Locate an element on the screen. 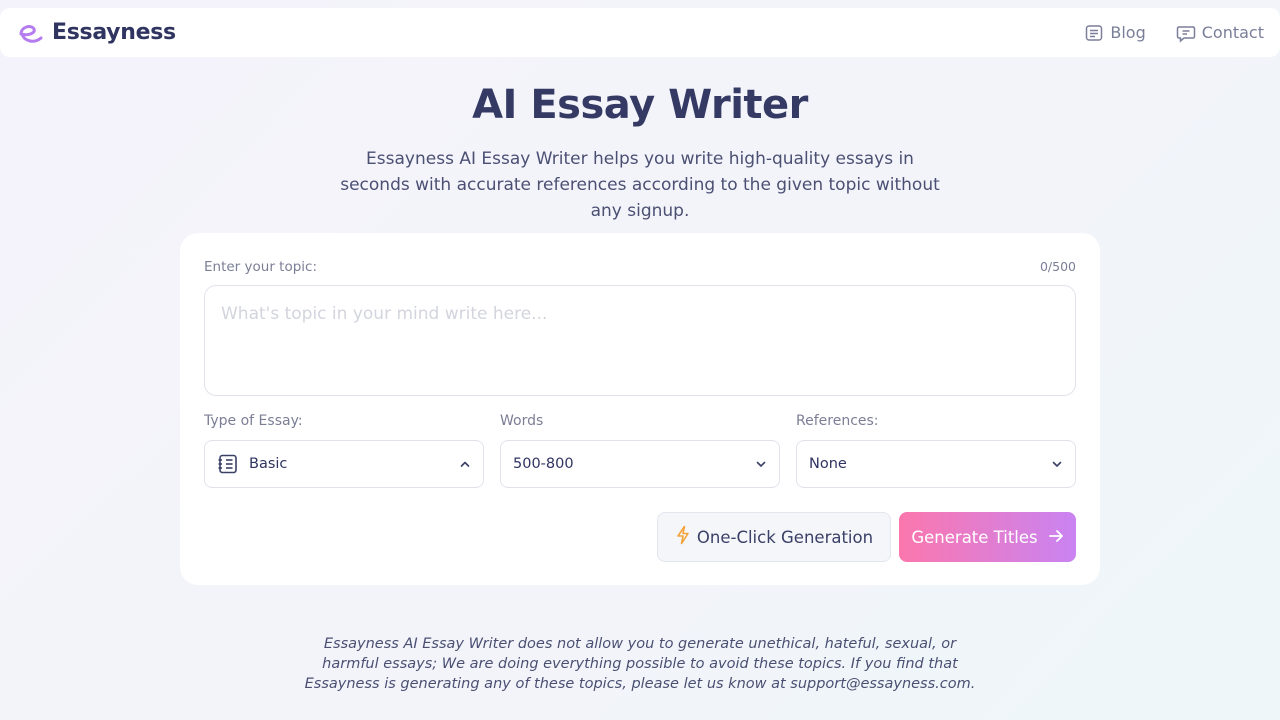  one-click-generation-button: One-Click Generation is located at coordinates (774, 537).